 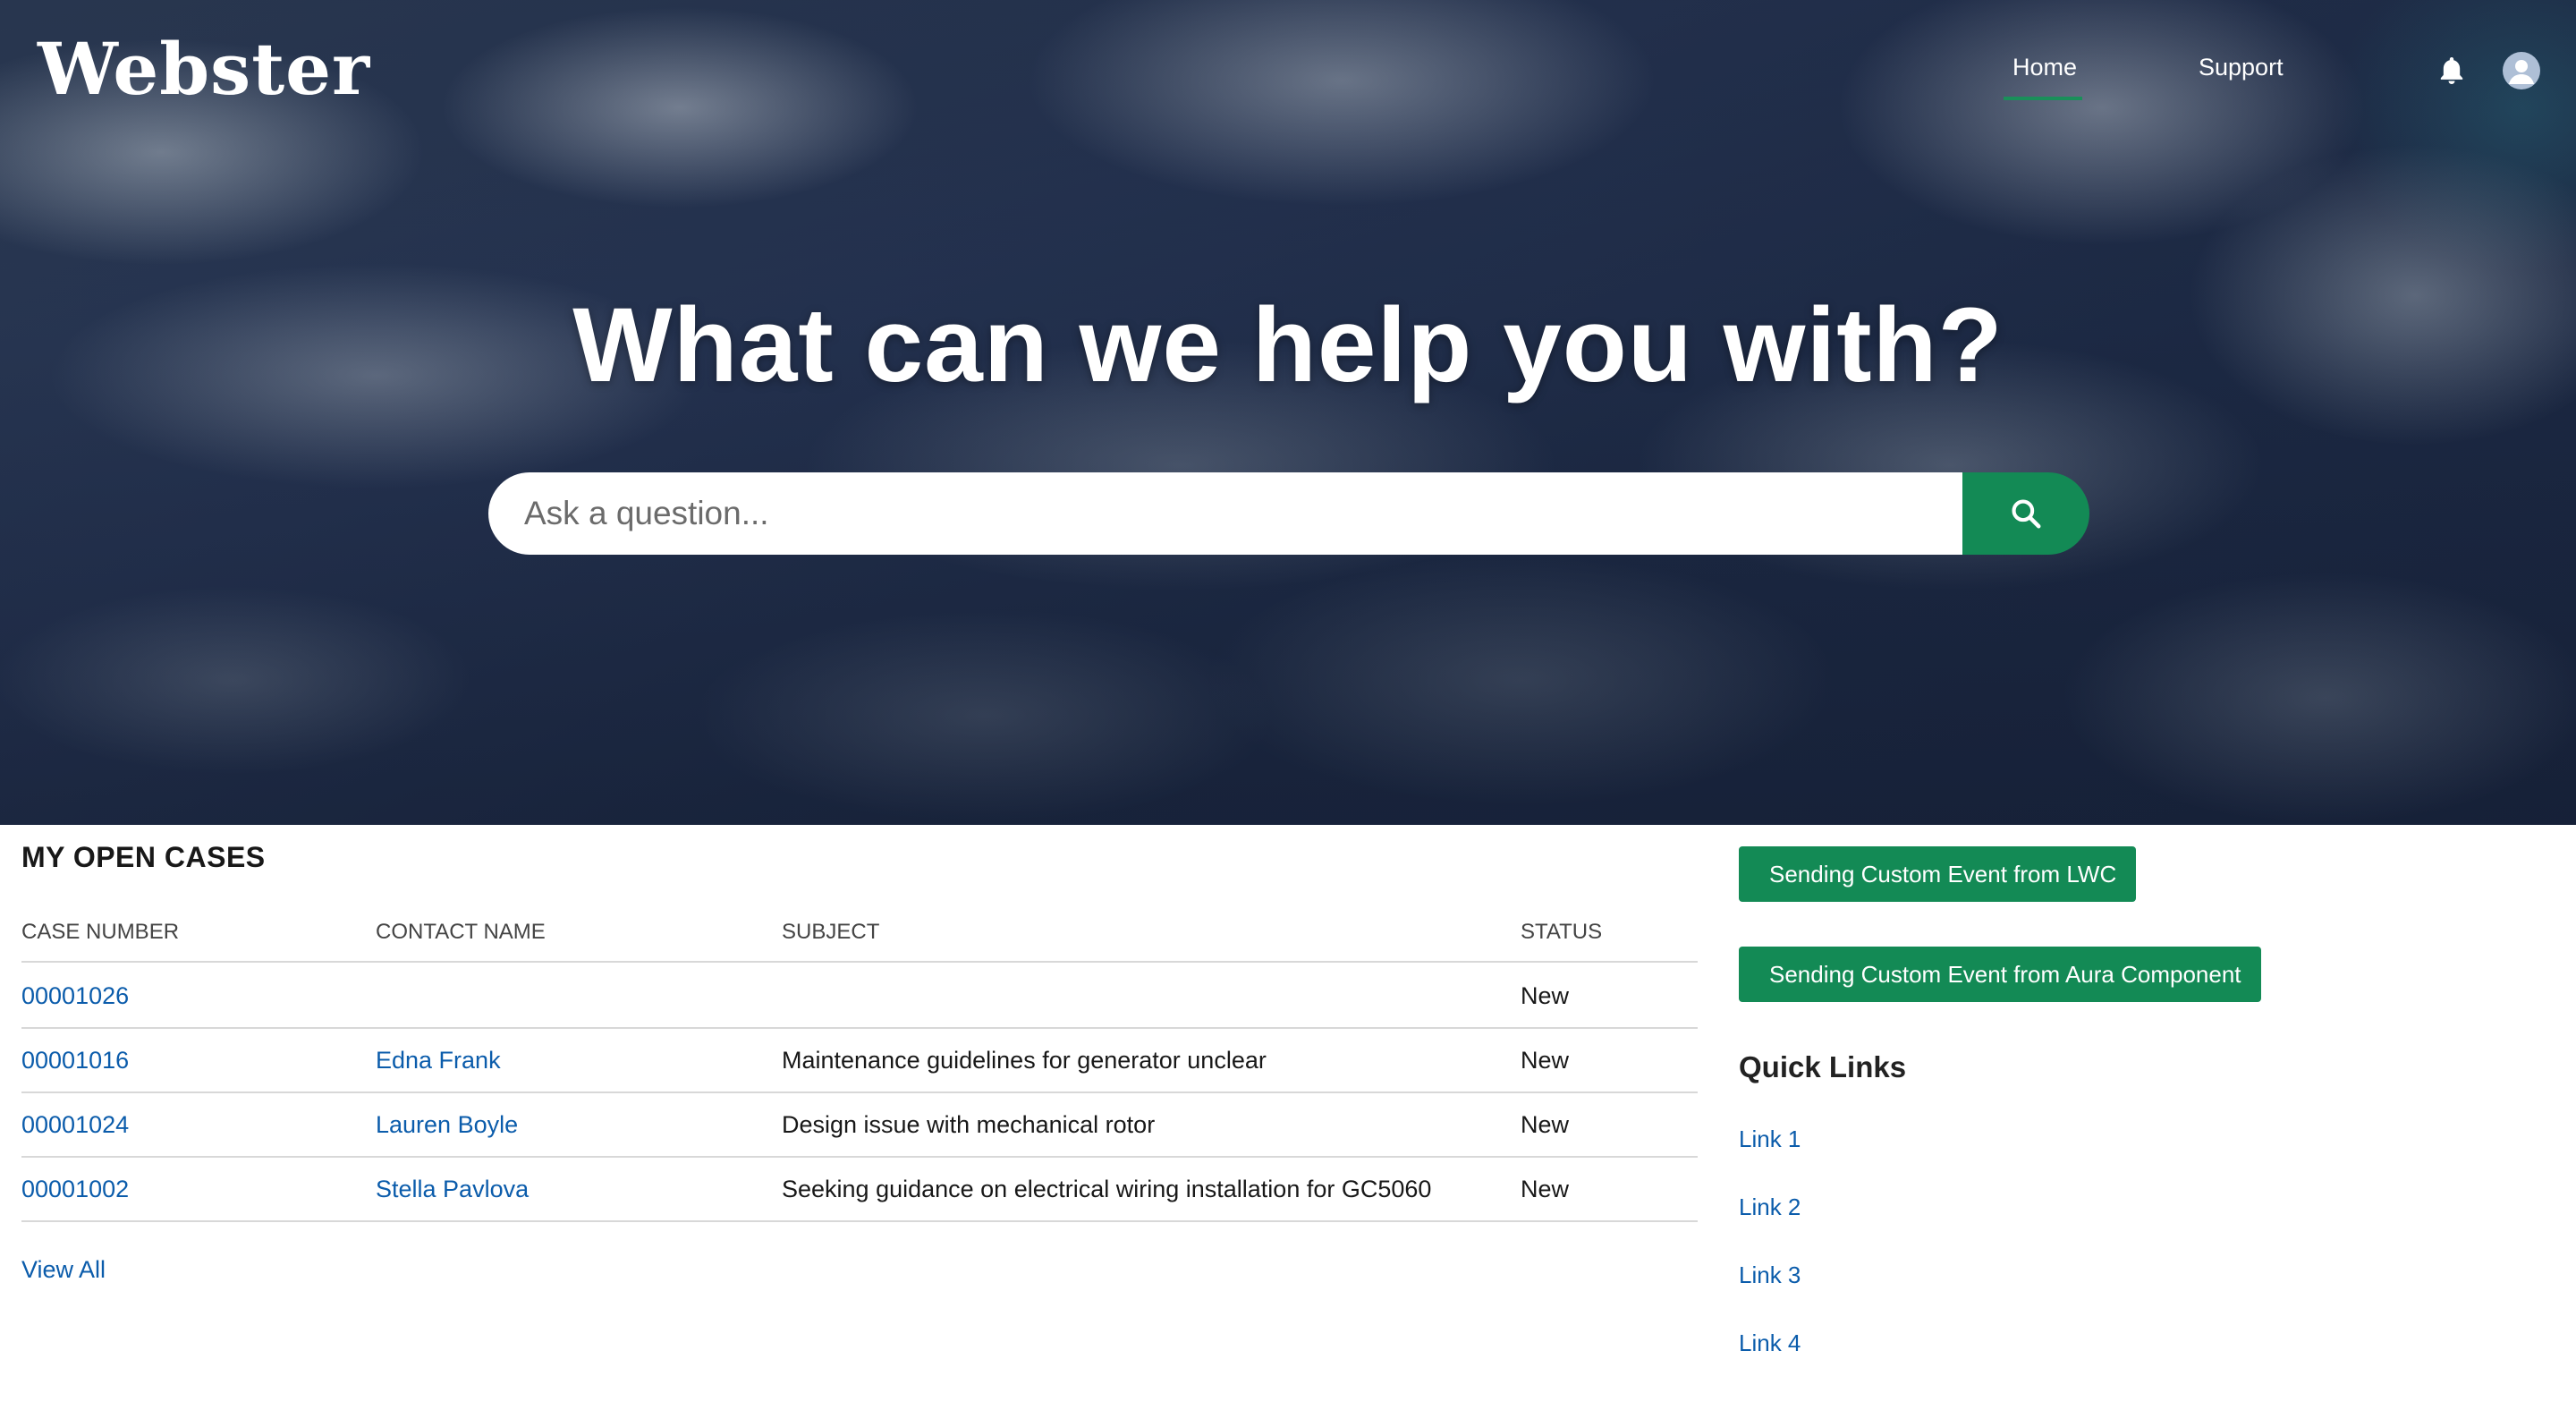 What do you see at coordinates (447, 1125) in the screenshot?
I see `contact-name-link: Lauren Boyle` at bounding box center [447, 1125].